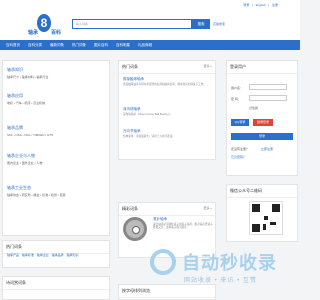 This screenshot has width=320, height=300. What do you see at coordinates (267, 149) in the screenshot?
I see `register-now-link: 立即注册` at bounding box center [267, 149].